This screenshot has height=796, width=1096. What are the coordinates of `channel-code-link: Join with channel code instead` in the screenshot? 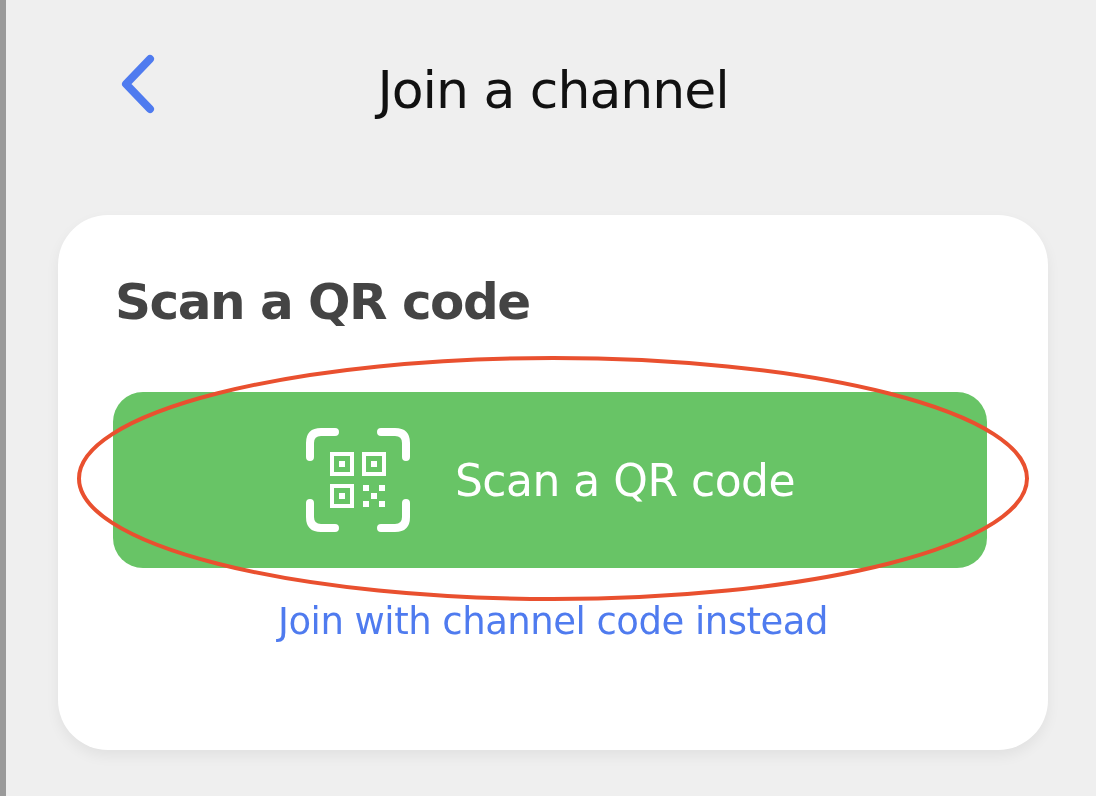 It's located at (553, 621).